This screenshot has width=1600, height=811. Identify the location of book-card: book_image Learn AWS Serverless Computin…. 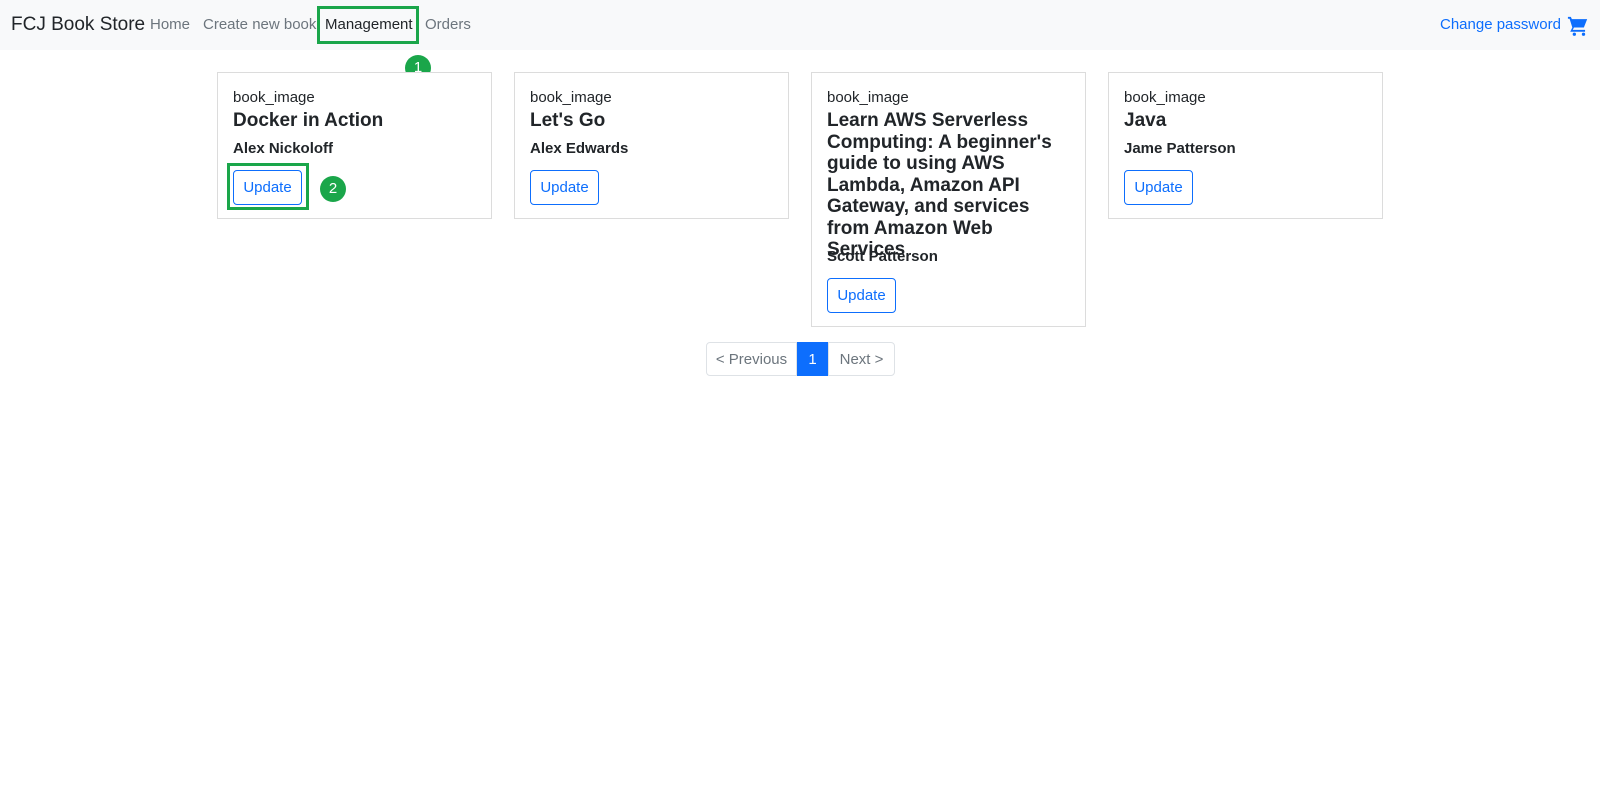
(948, 199).